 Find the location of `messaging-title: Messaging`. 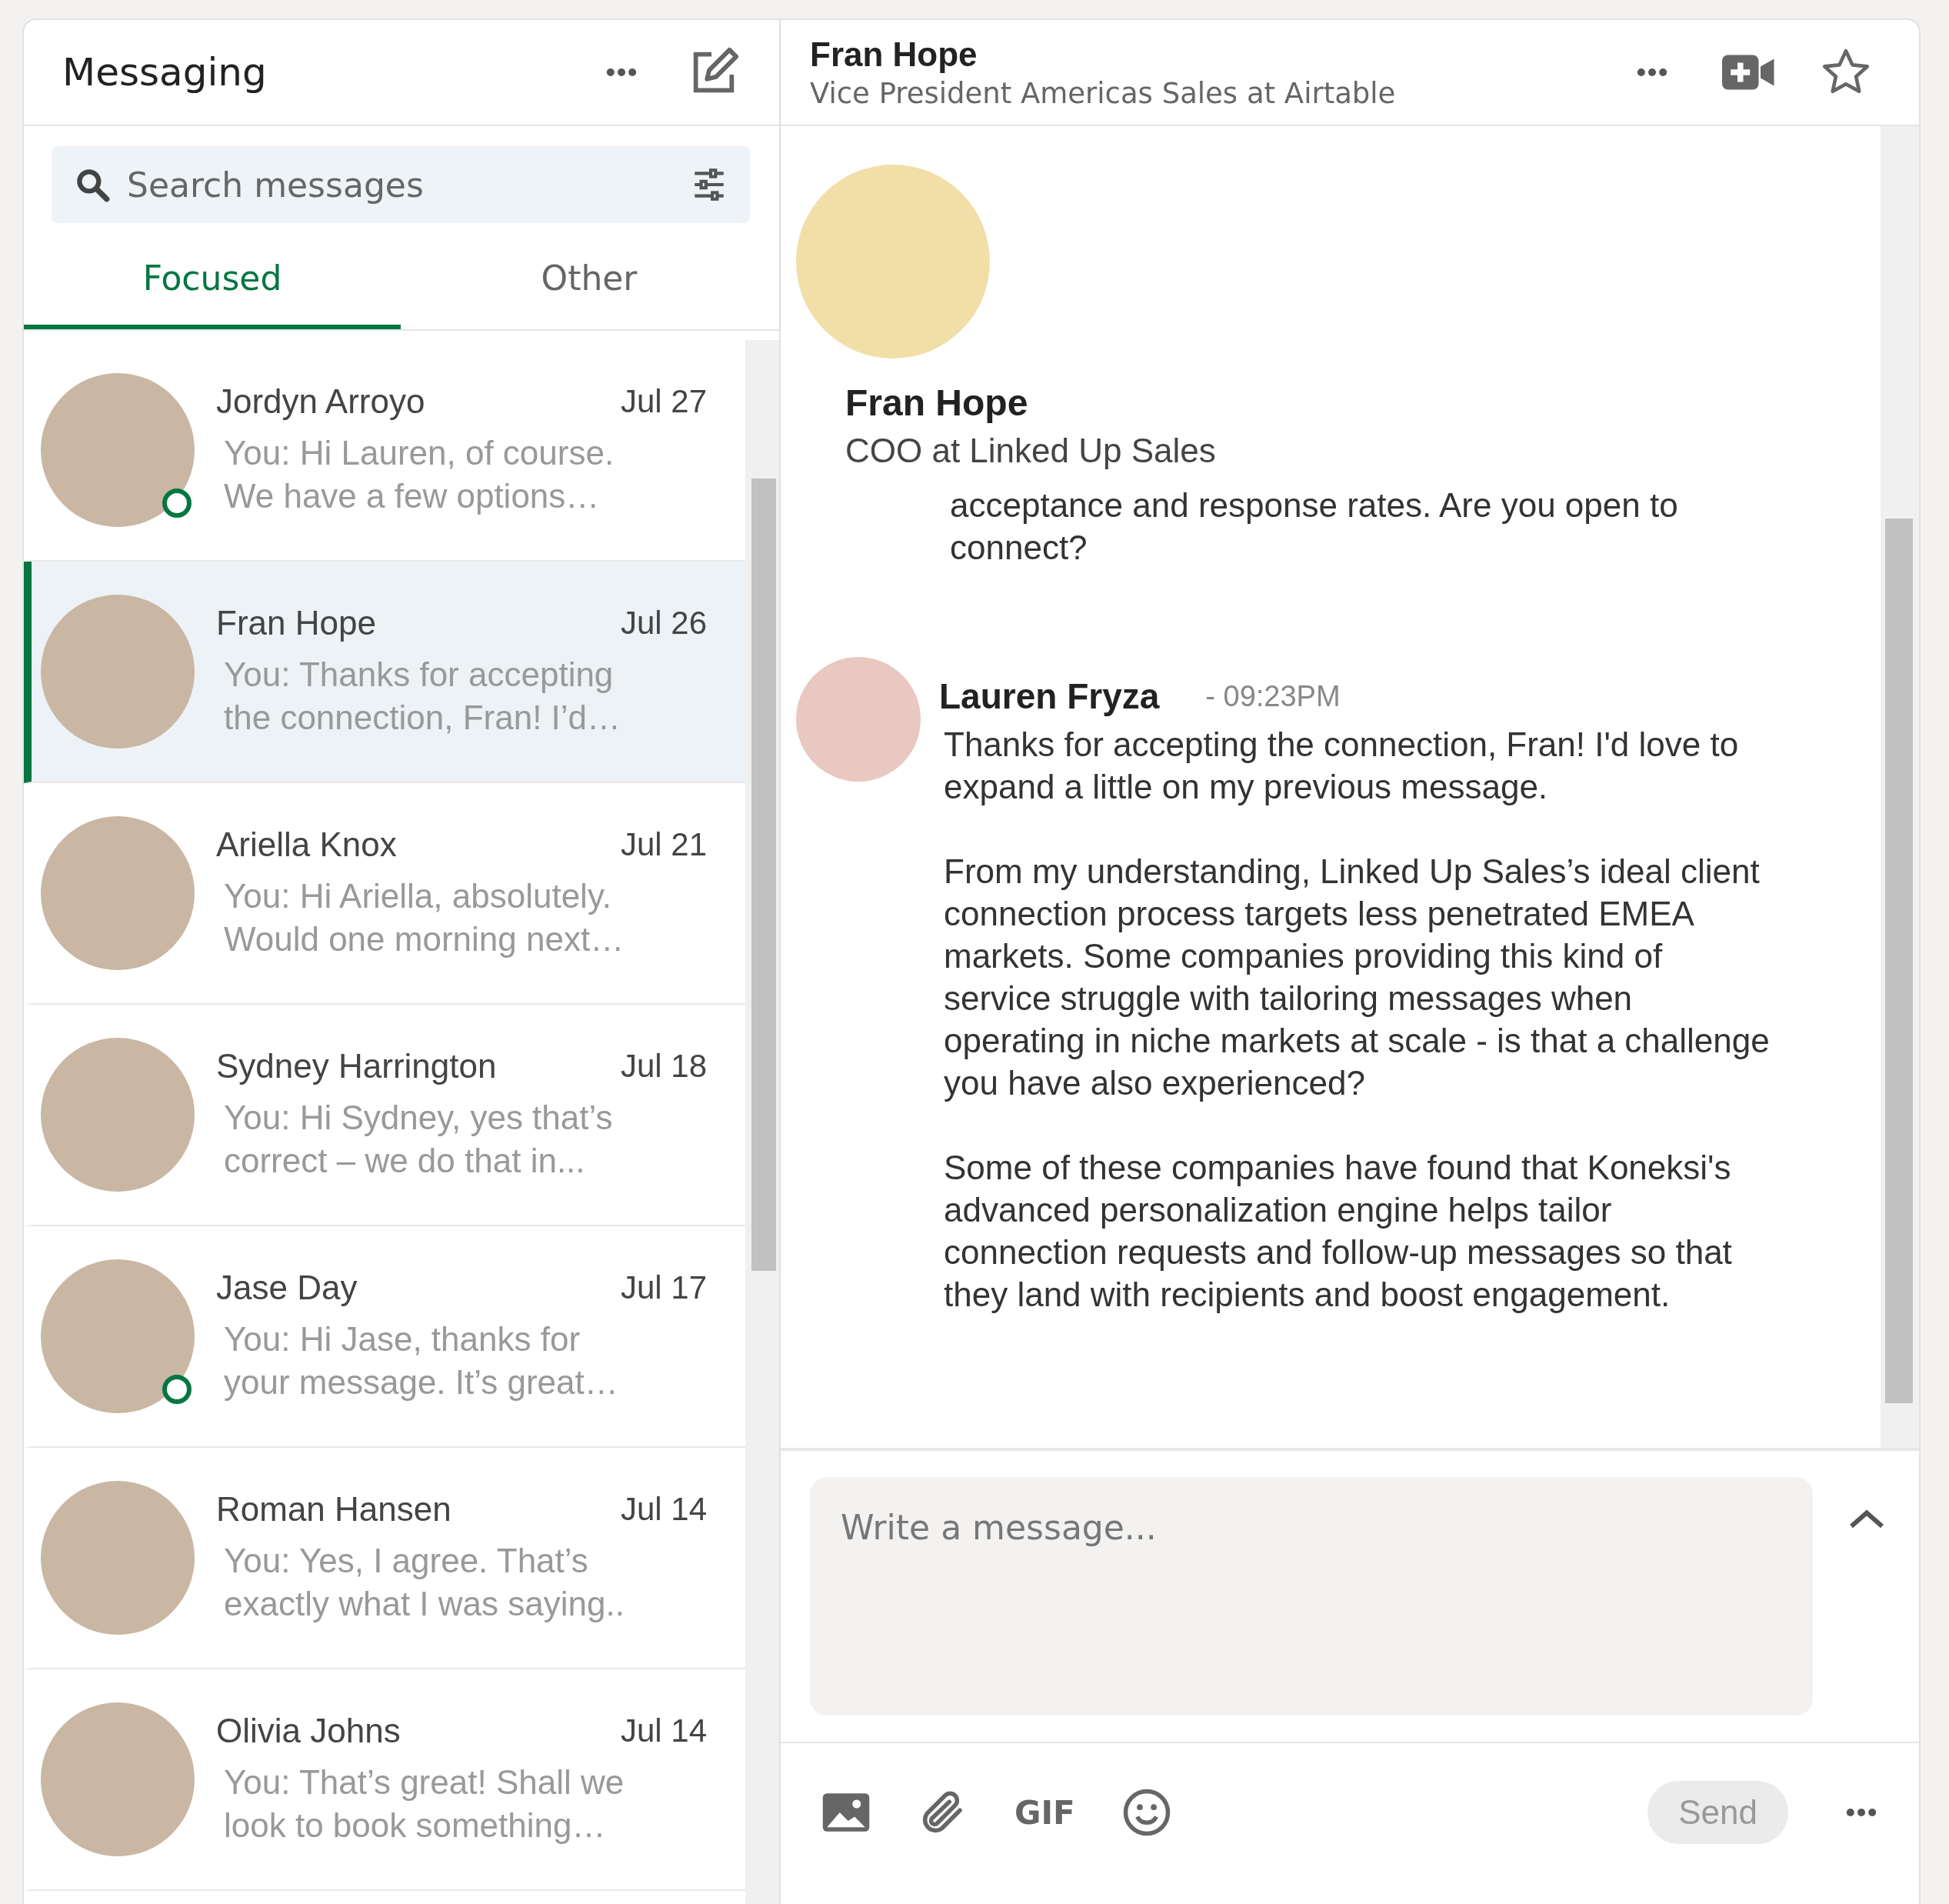

messaging-title: Messaging is located at coordinates (164, 72).